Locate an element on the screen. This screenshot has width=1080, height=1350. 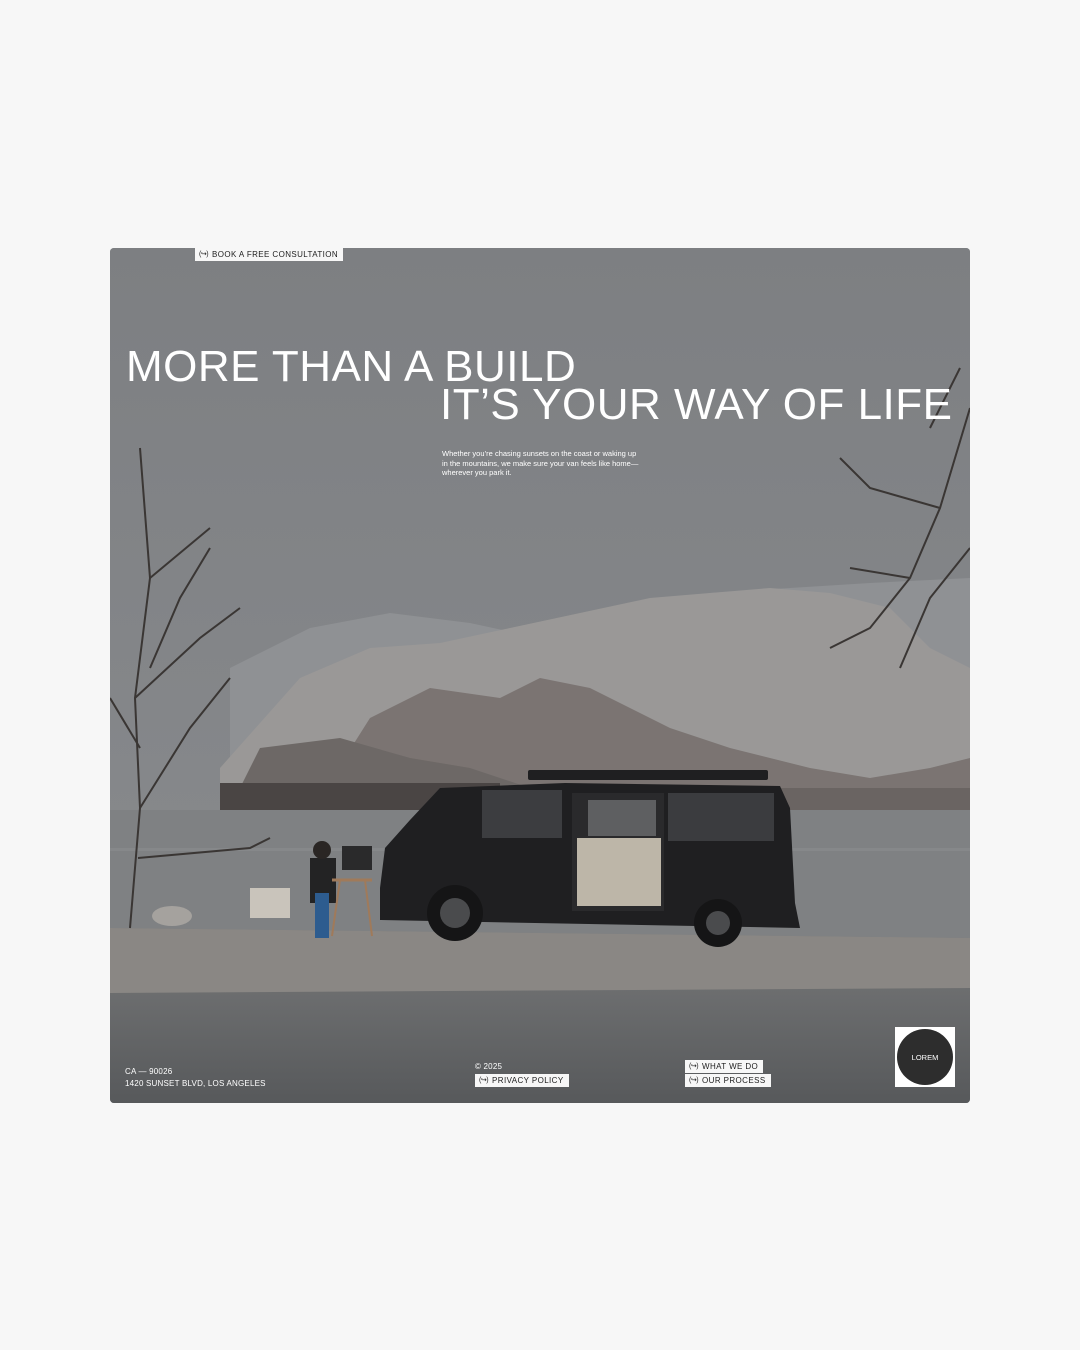
logo-mark: LOREM is located at coordinates (925, 1057).